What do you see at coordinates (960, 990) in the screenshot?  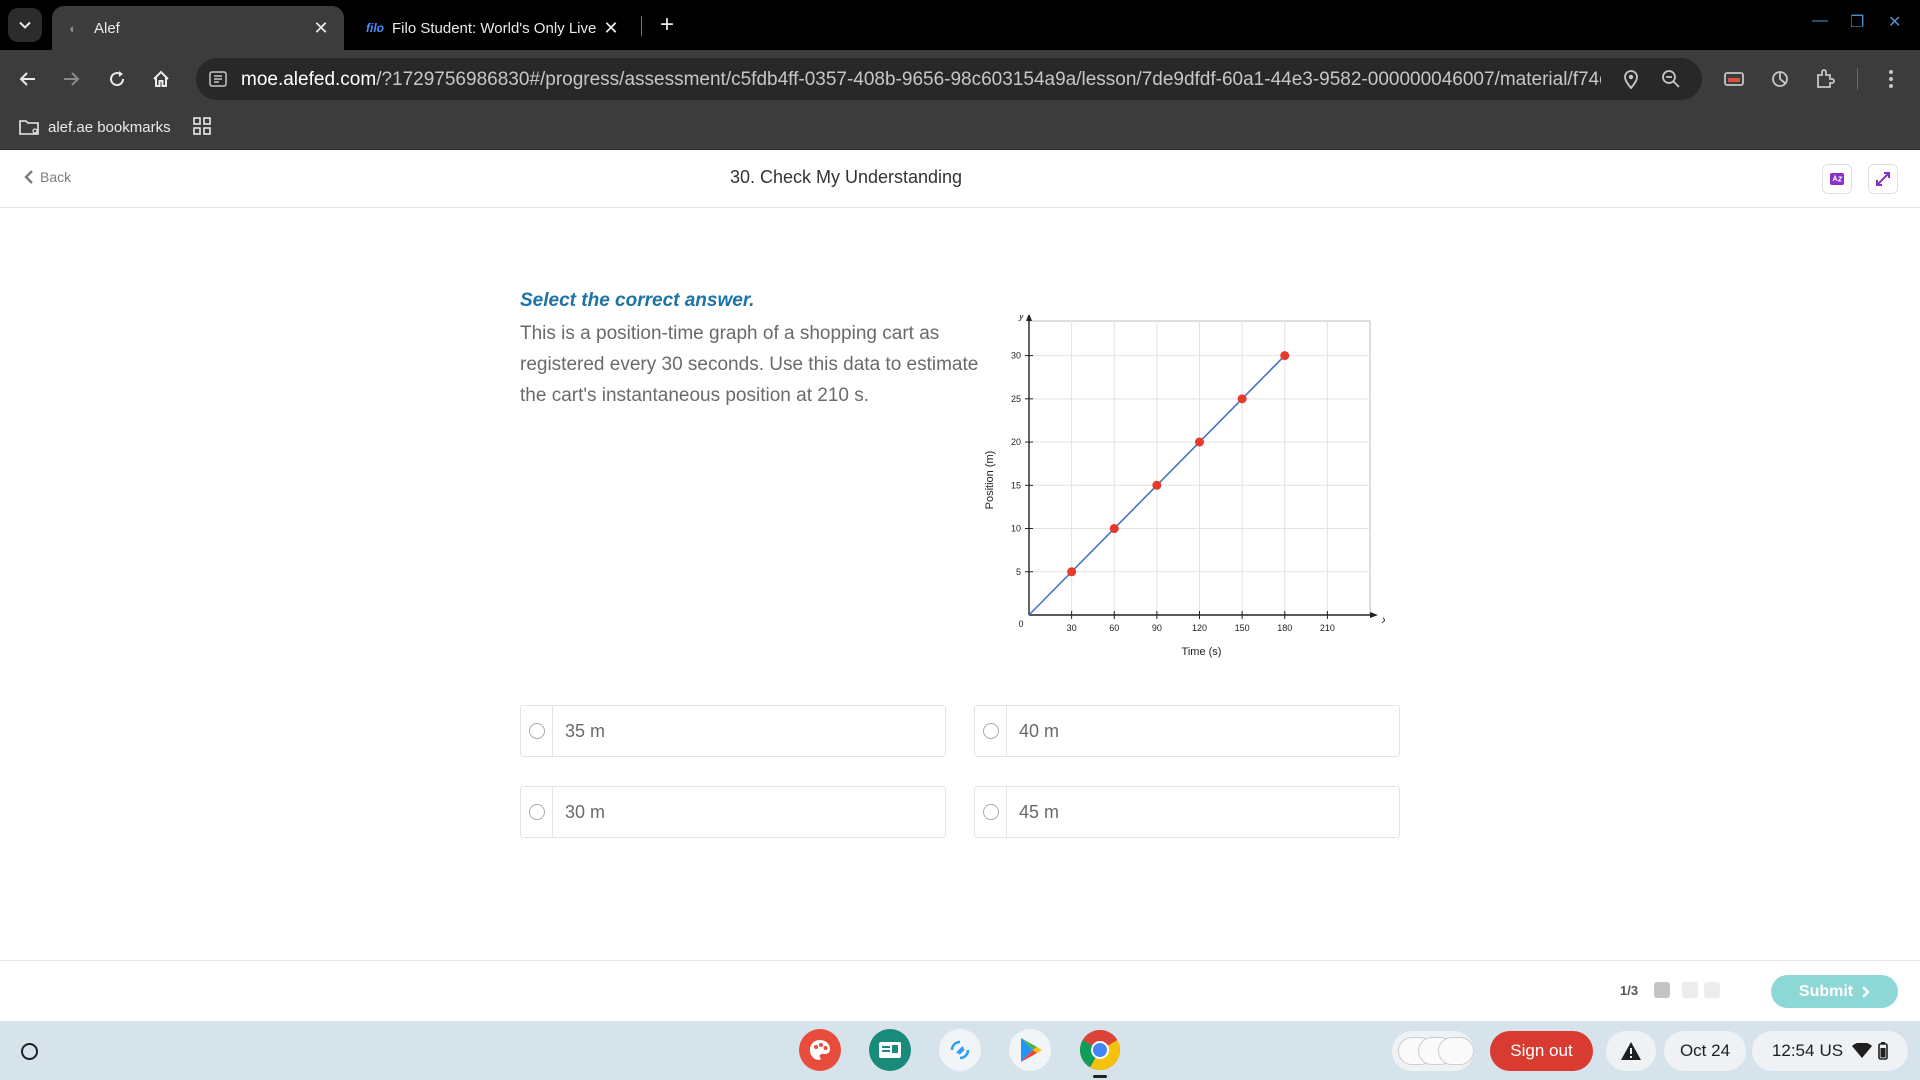 I see `assessment-footer: 1/3 Submit` at bounding box center [960, 990].